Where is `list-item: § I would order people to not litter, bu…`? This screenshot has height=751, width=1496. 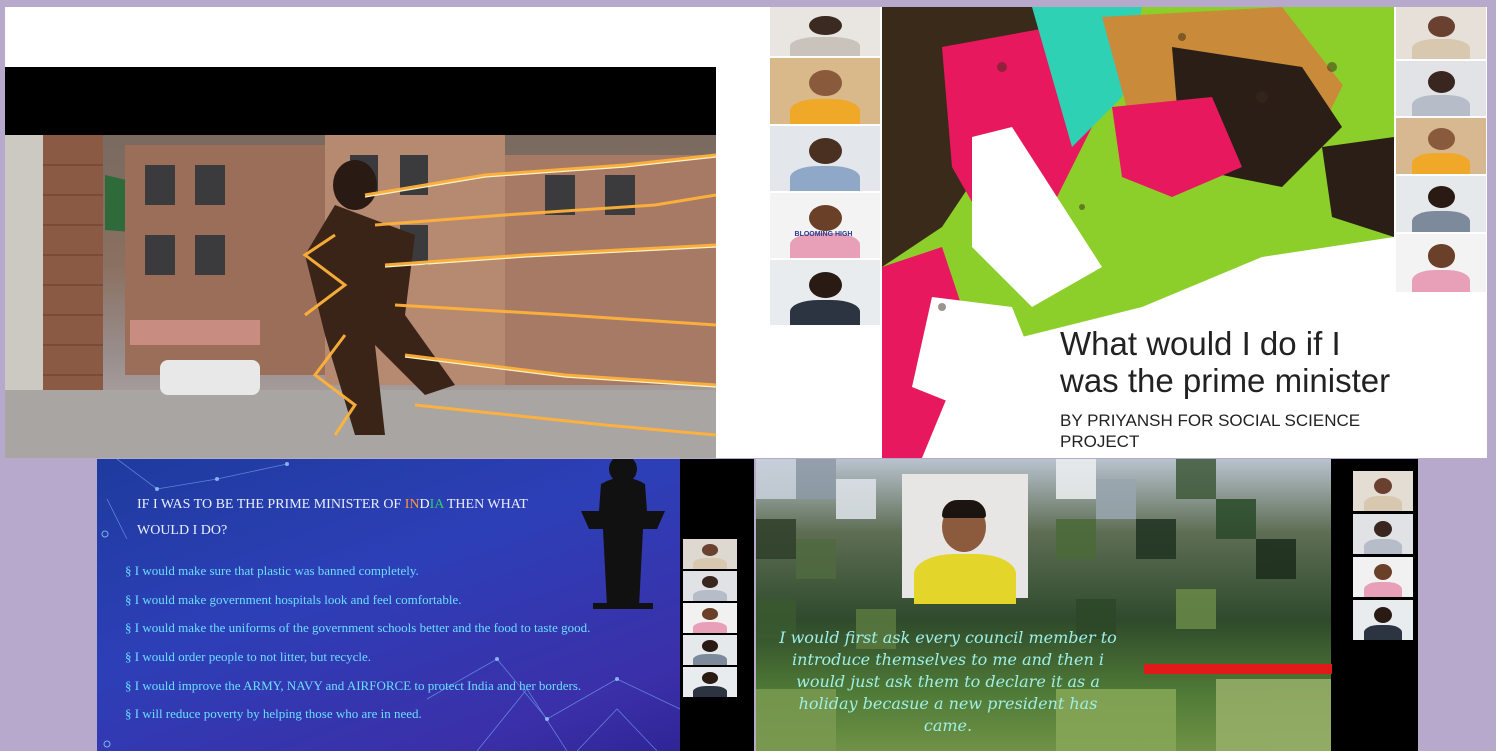 list-item: § I would order people to not litter, bu… is located at coordinates (248, 657).